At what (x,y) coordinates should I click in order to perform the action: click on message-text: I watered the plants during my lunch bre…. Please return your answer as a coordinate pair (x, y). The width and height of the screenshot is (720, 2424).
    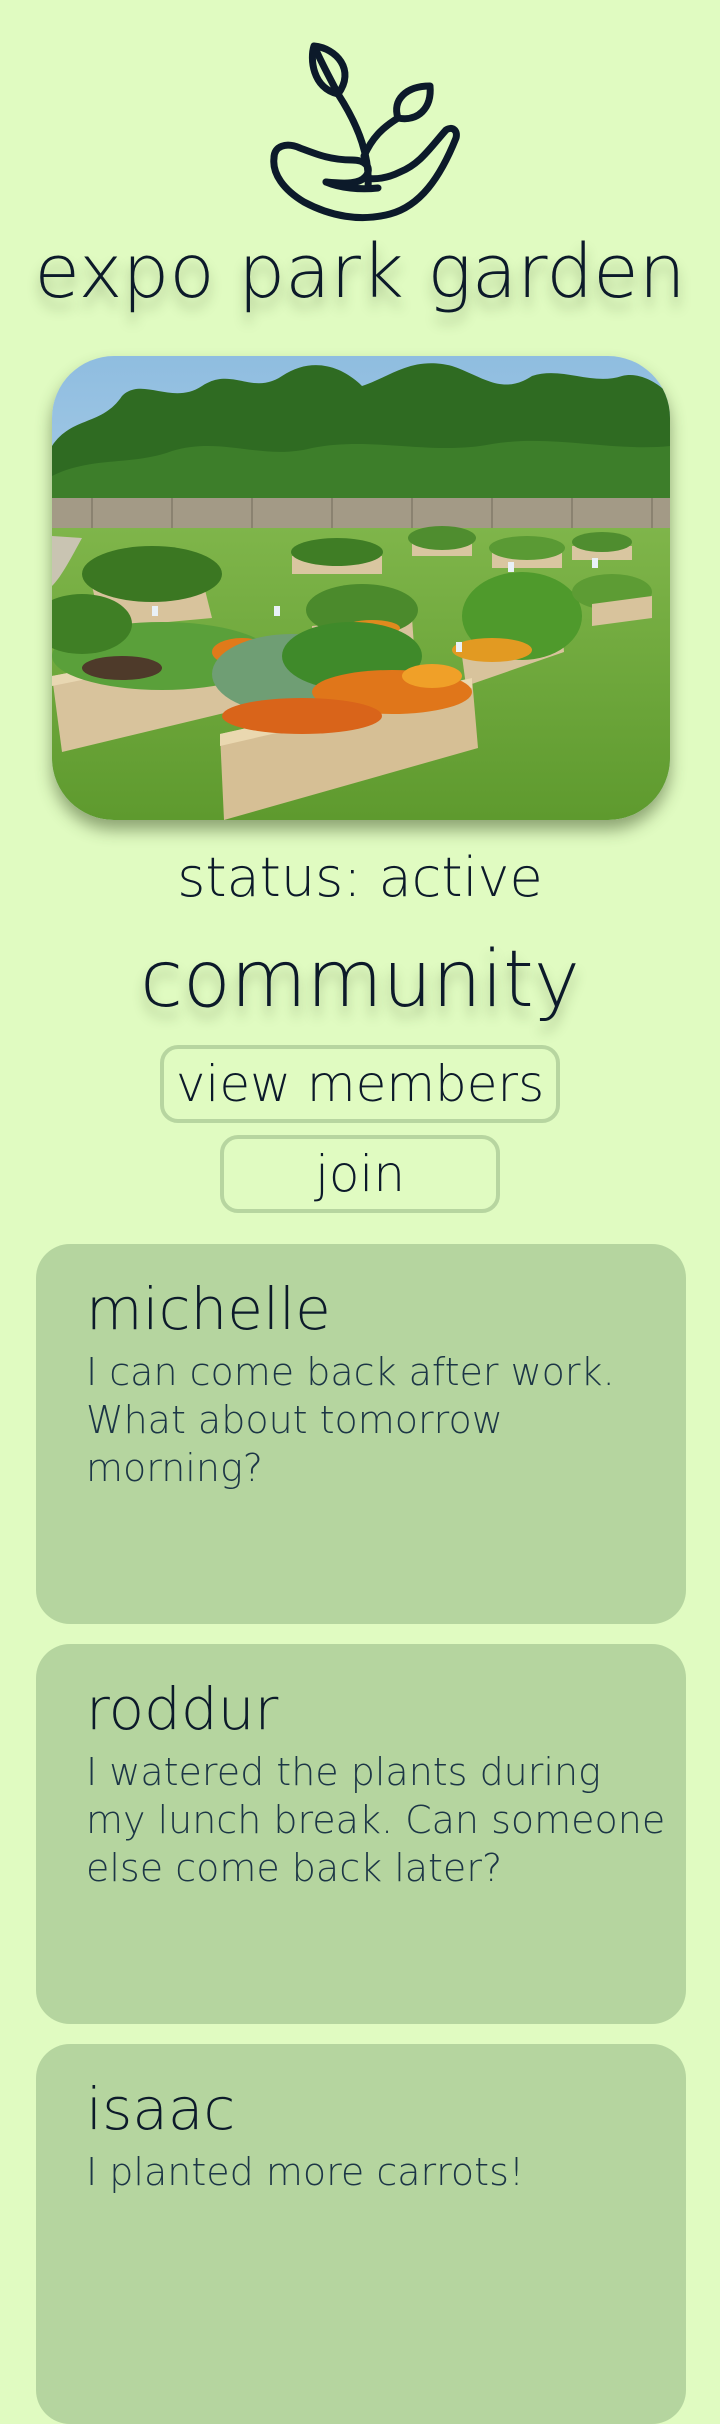
    Looking at the image, I should click on (376, 1820).